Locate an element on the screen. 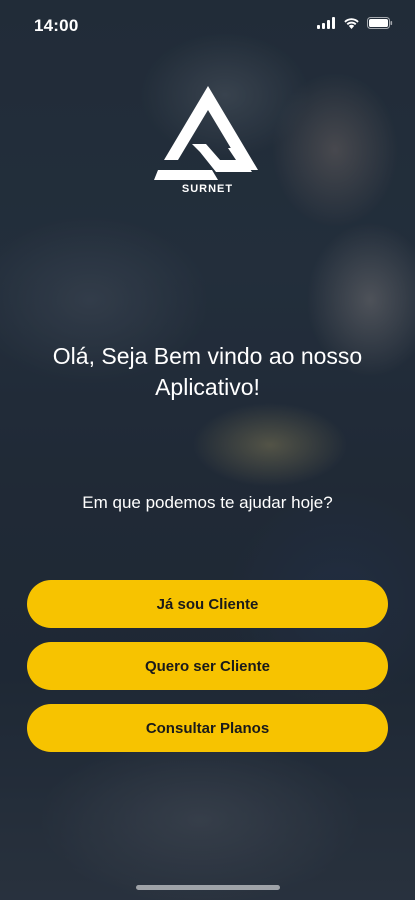  status-bar: 14:00 is located at coordinates (207, 25).